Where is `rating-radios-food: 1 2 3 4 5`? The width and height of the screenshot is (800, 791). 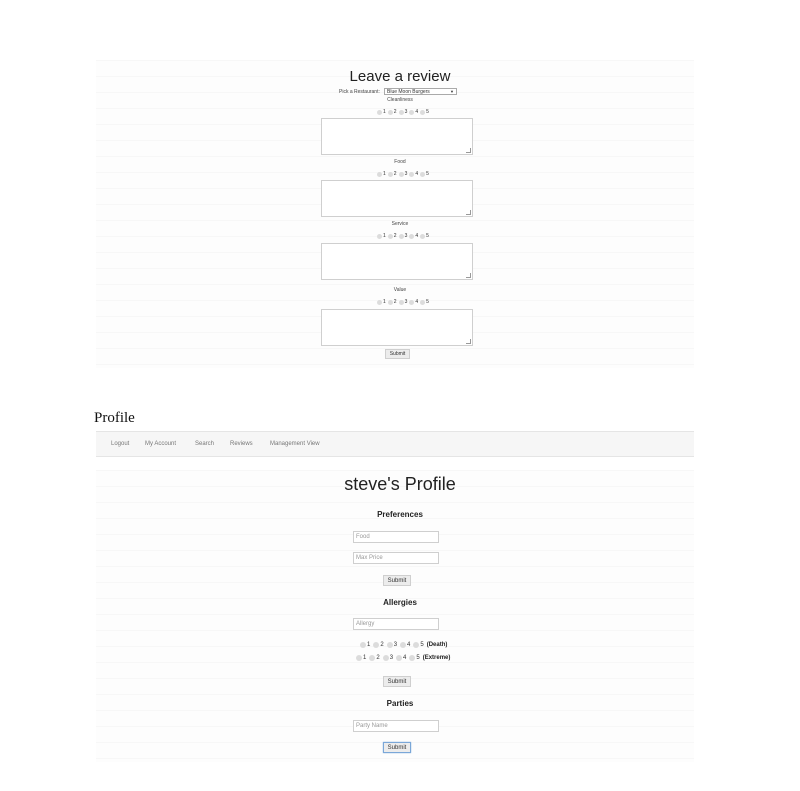 rating-radios-food: 1 2 3 4 5 is located at coordinates (403, 174).